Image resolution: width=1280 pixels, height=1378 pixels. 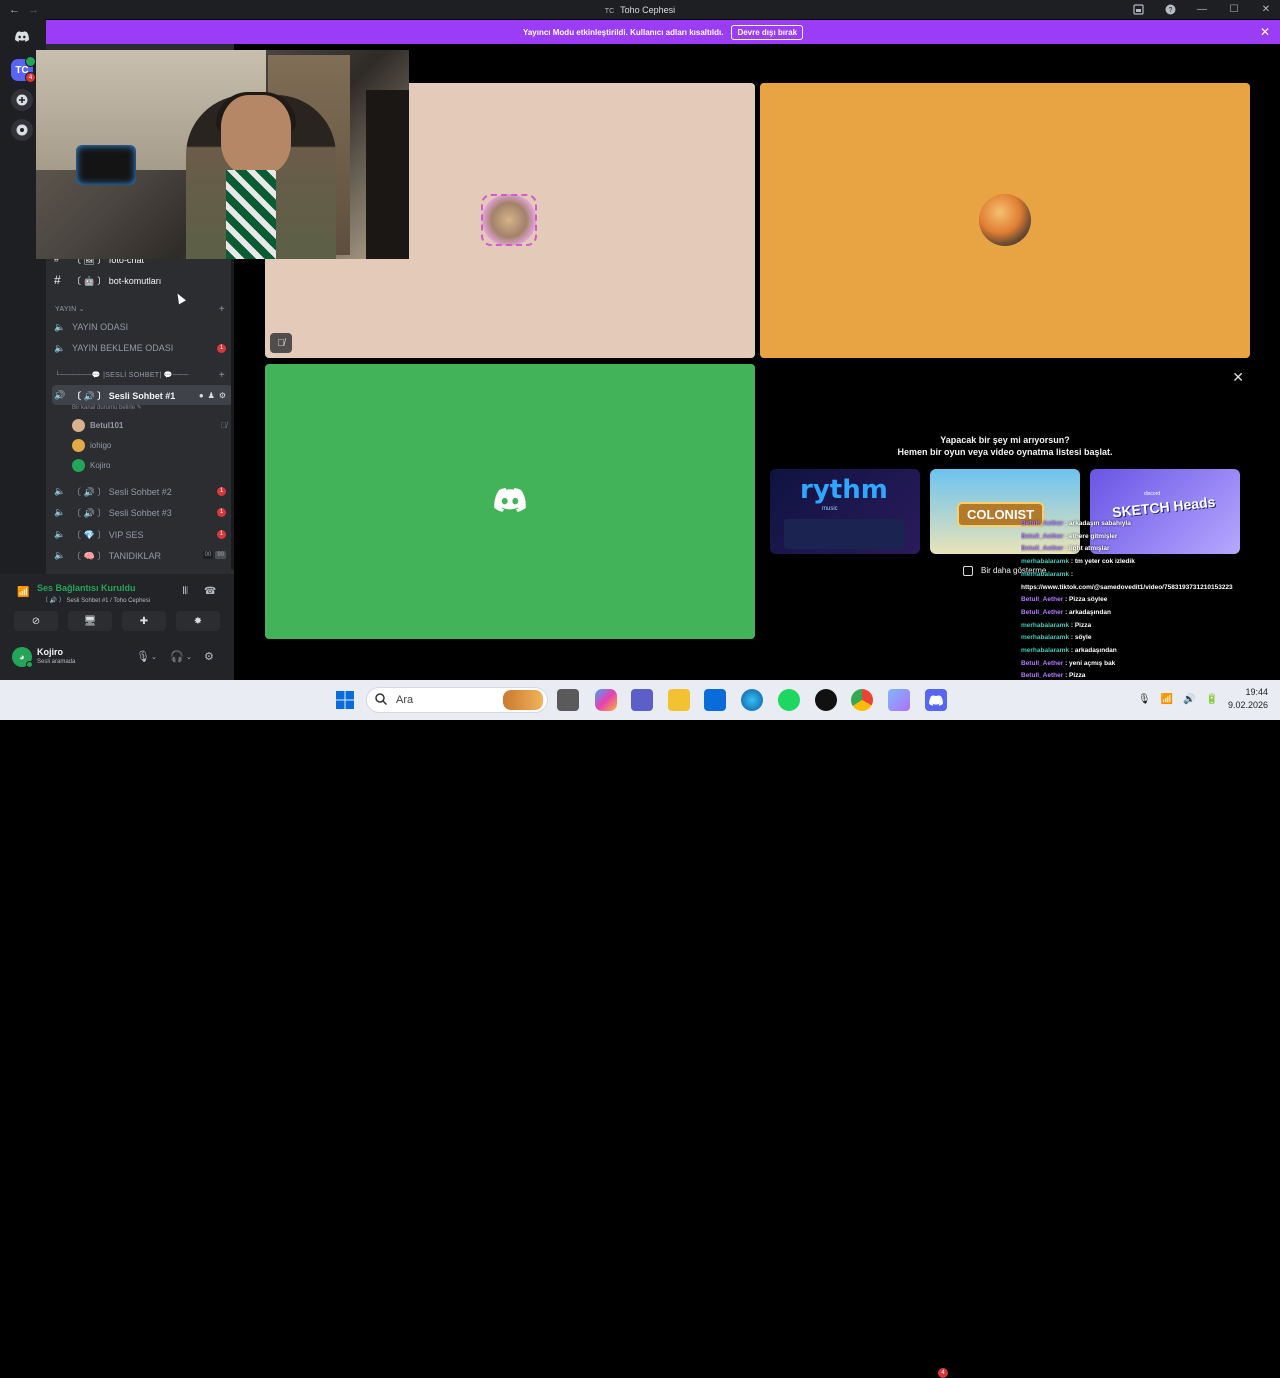 What do you see at coordinates (1150, 575) in the screenshot?
I see `chat-message: merhabalaramk :` at bounding box center [1150, 575].